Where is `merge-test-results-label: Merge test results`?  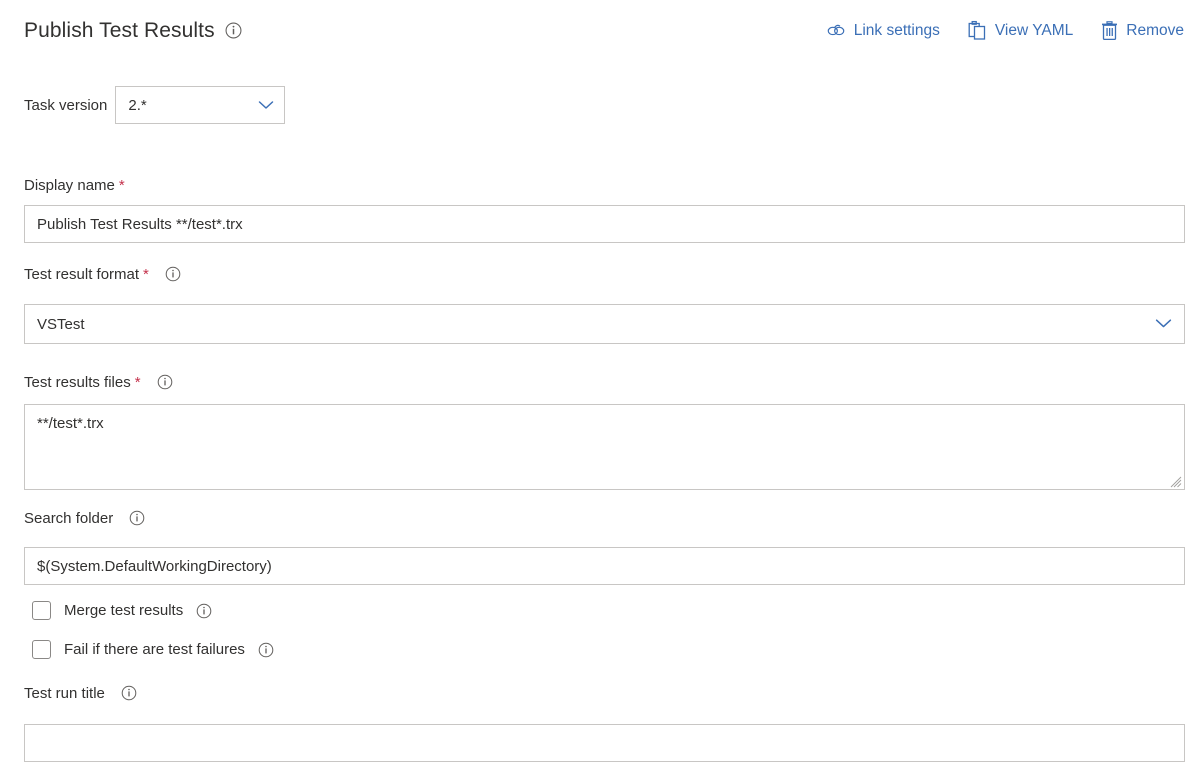
merge-test-results-label: Merge test results is located at coordinates (124, 610).